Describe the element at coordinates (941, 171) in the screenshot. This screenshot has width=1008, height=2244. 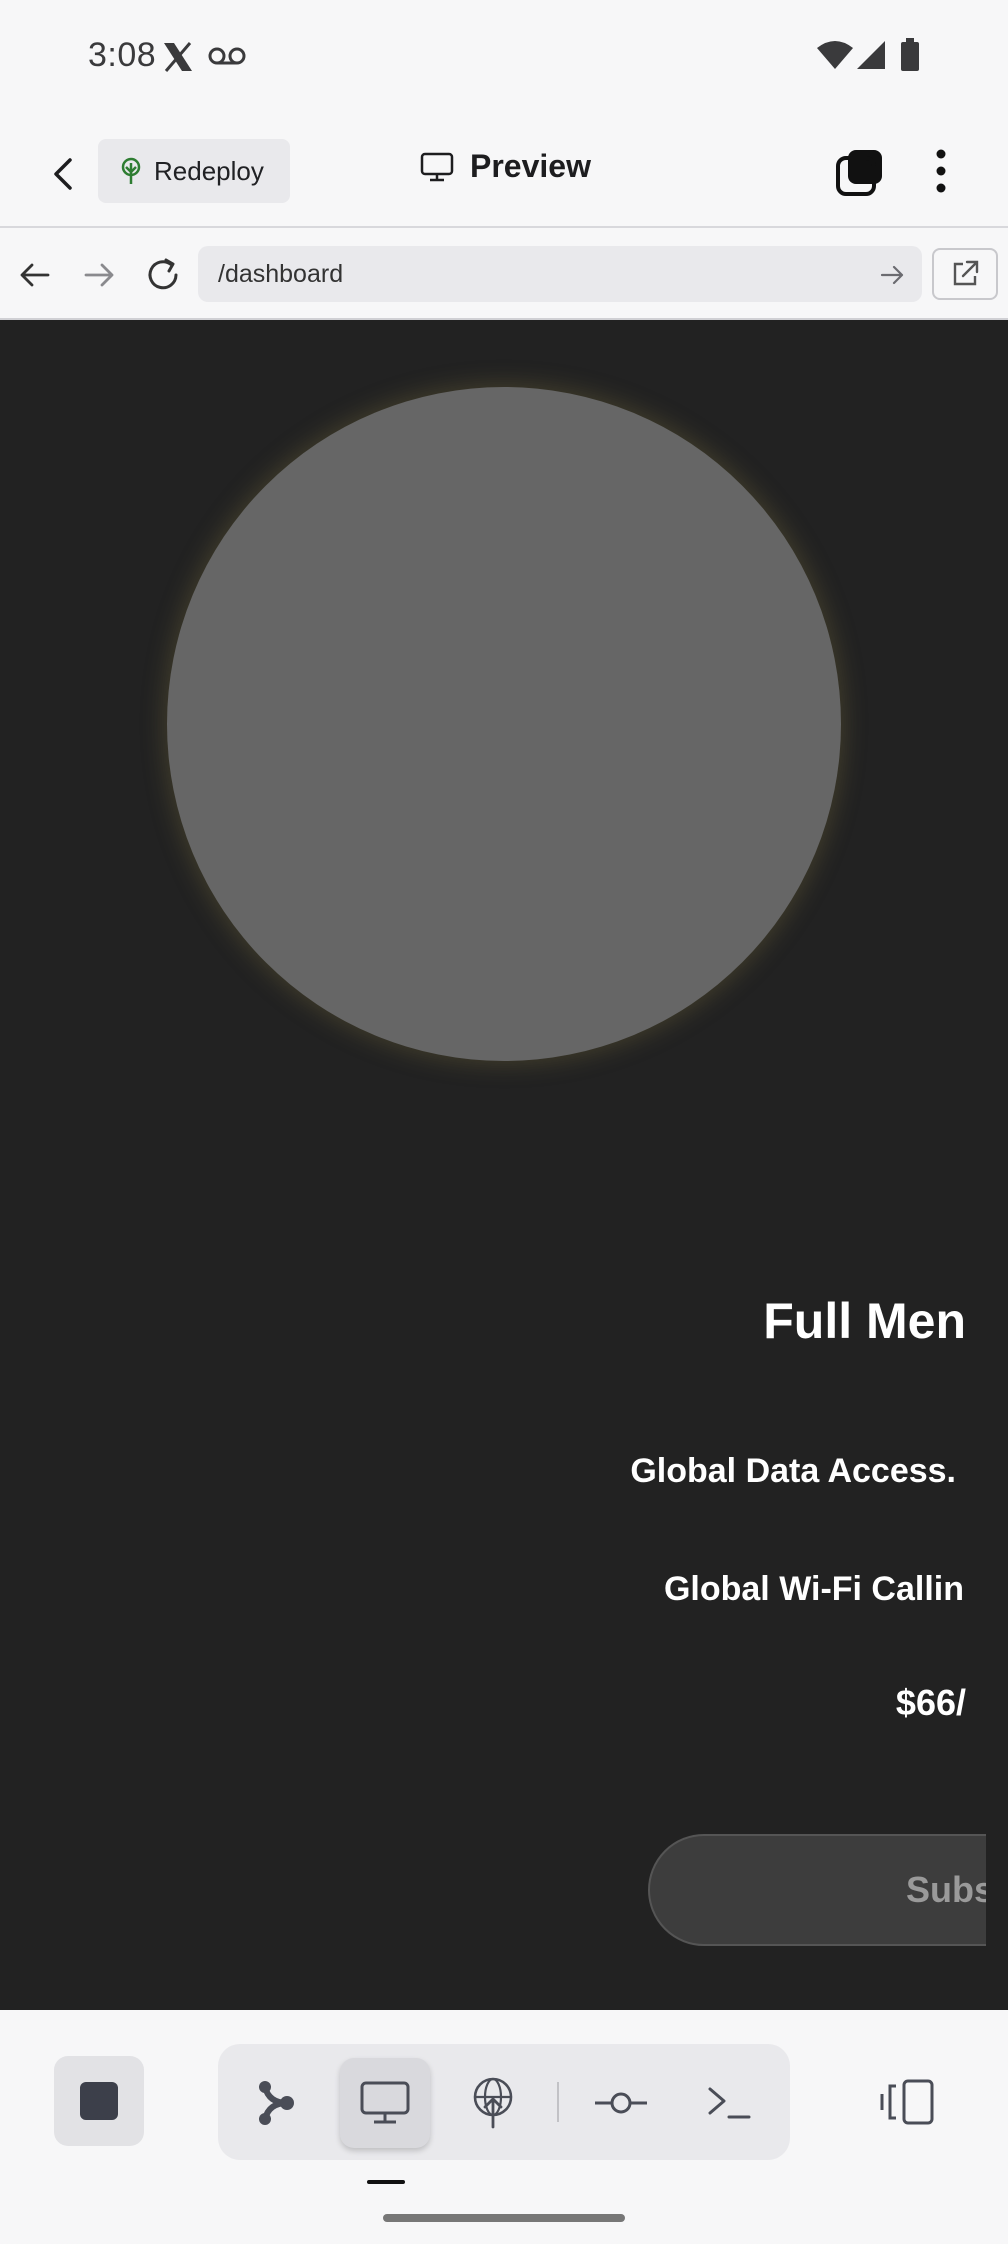
I see `more-options-icon` at that location.